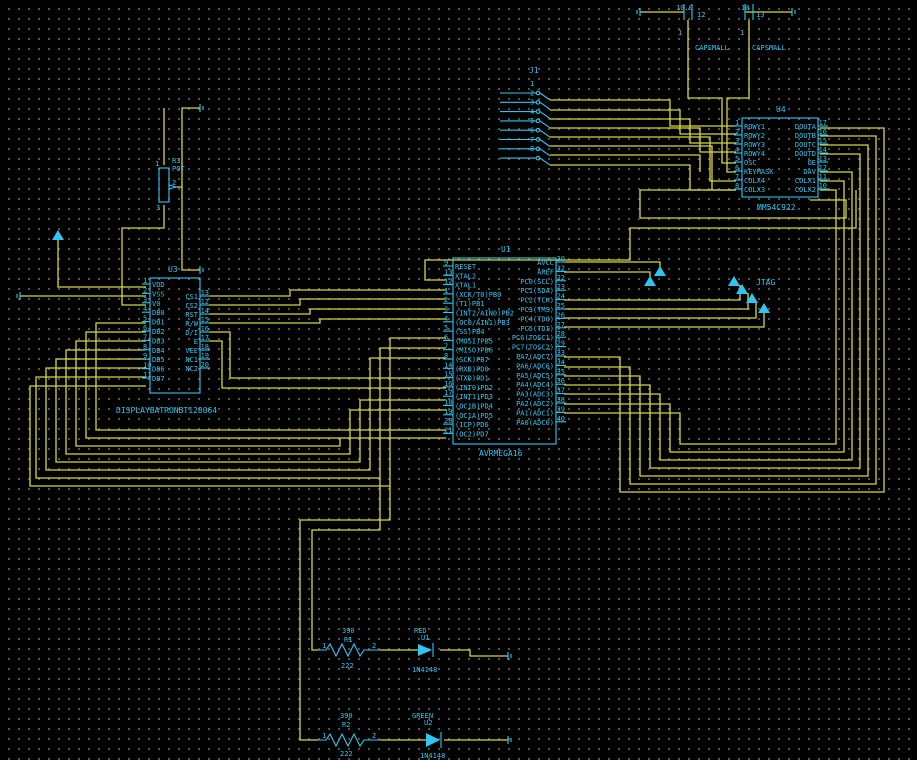 The width and height of the screenshot is (917, 760). I want to click on j1-connector: J1 12 345 678, so click(525, 116).